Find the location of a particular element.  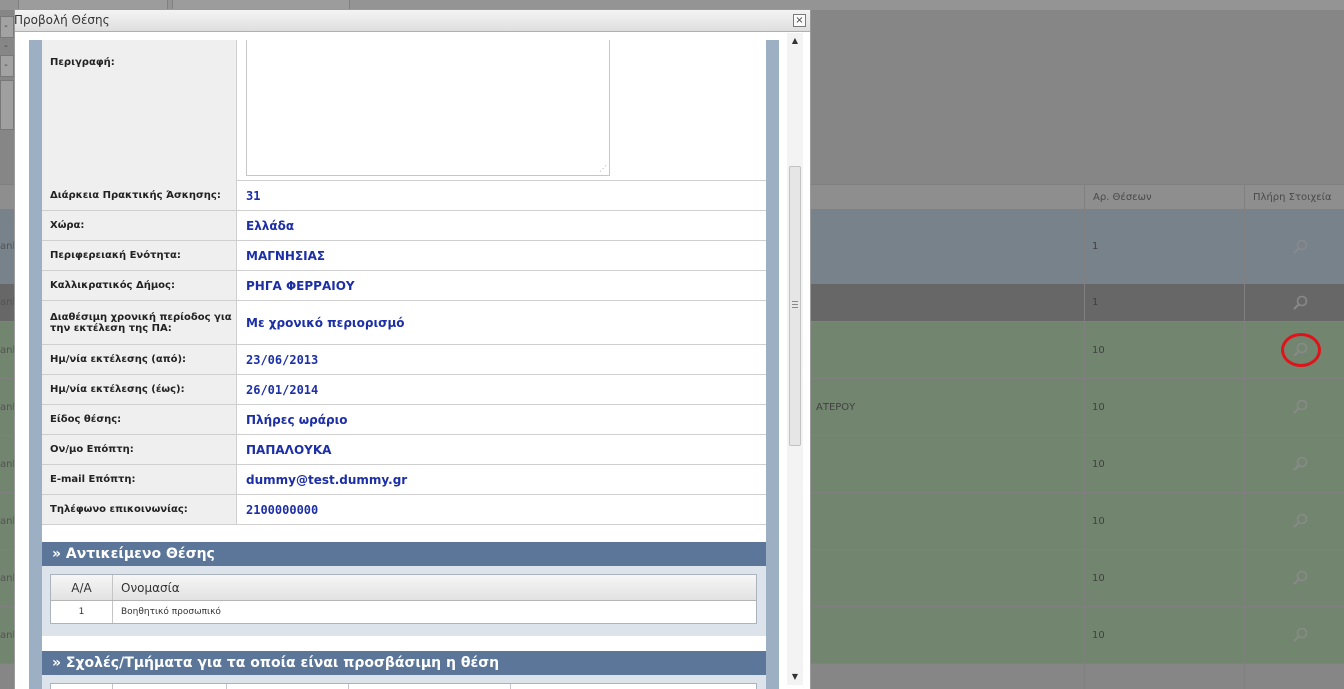

close-icon: × is located at coordinates (799, 20).